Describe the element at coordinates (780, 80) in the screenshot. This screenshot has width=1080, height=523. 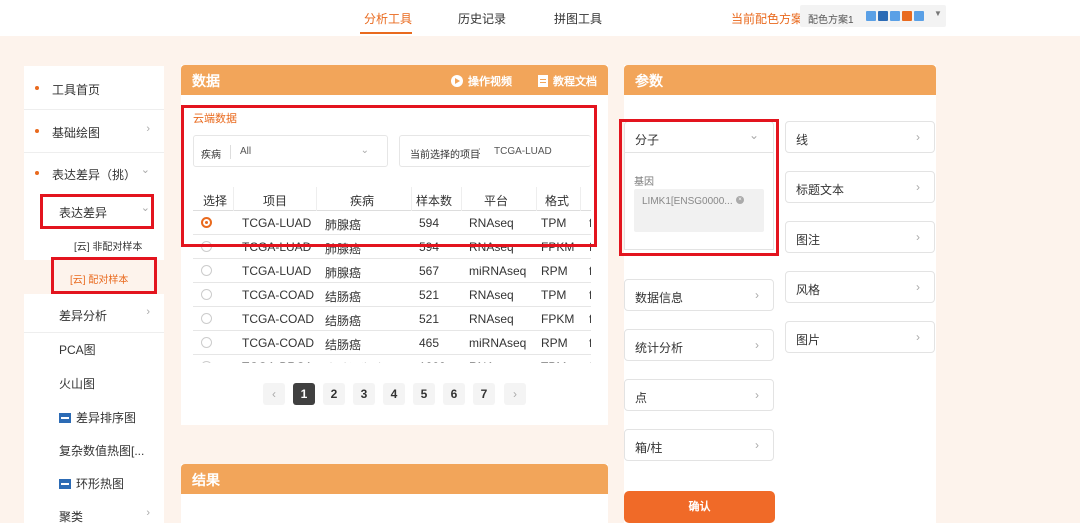
I see `param-panel-header: 参数` at that location.